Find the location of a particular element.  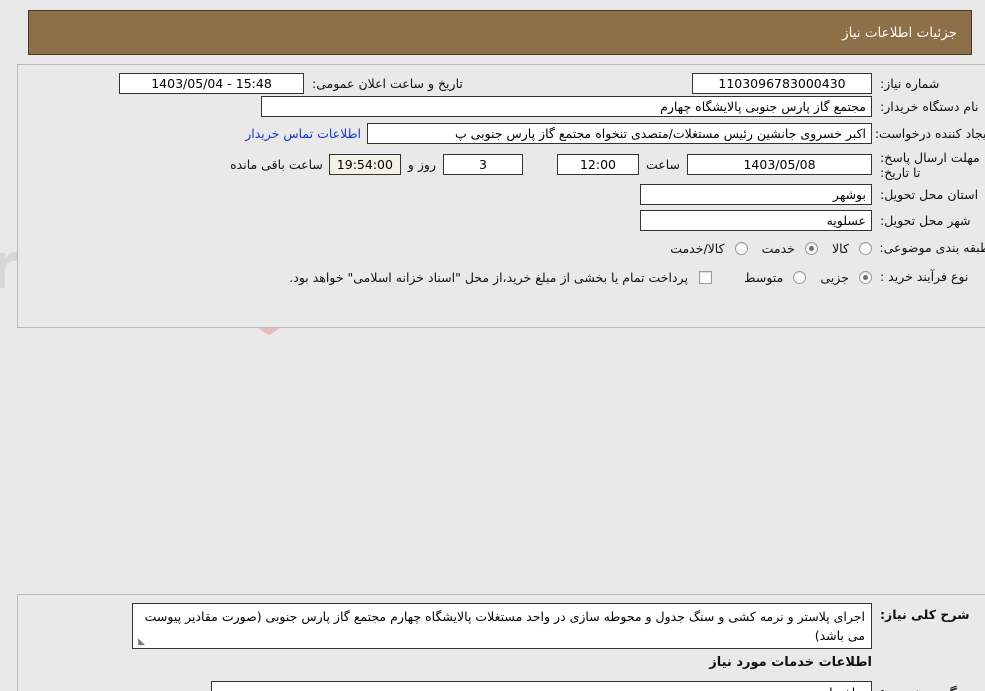

radio-process-motevaset: متوسط is located at coordinates (768, 276).